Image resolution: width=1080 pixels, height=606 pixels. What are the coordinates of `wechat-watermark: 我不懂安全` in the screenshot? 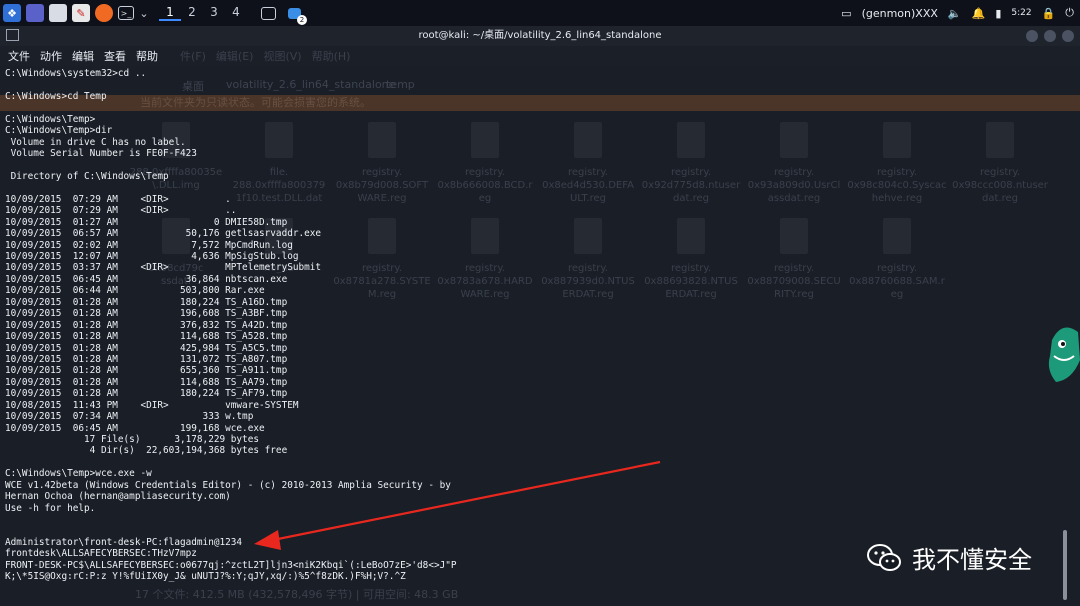 It's located at (949, 557).